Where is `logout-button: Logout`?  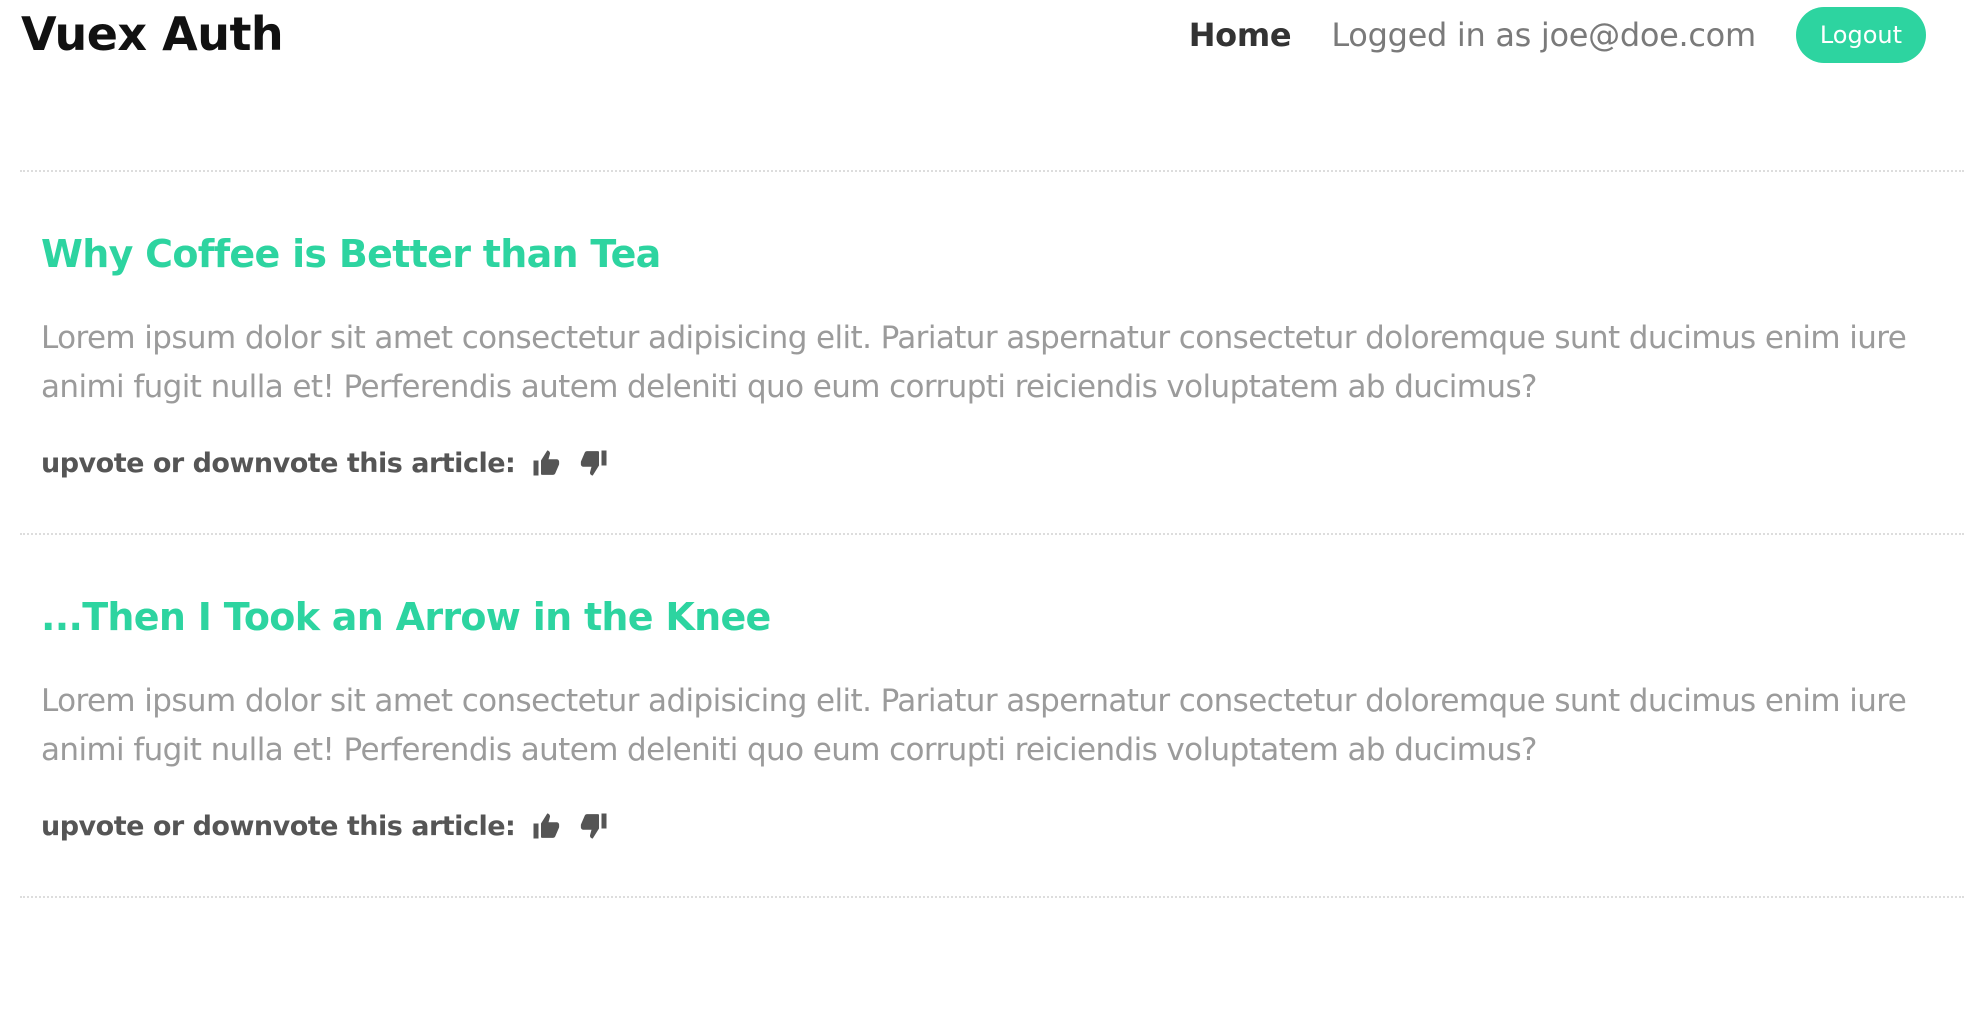
logout-button: Logout is located at coordinates (1860, 35).